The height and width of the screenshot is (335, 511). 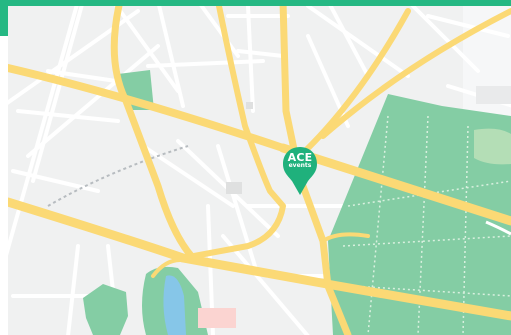 I want to click on map-marker: ACE events, so click(x=300, y=171).